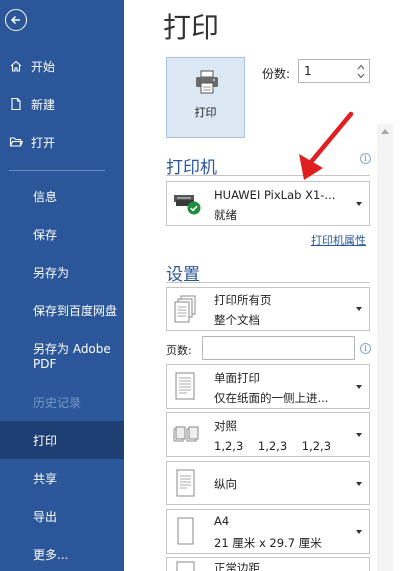  Describe the element at coordinates (385, 131) in the screenshot. I see `scroll-up-icon` at that location.